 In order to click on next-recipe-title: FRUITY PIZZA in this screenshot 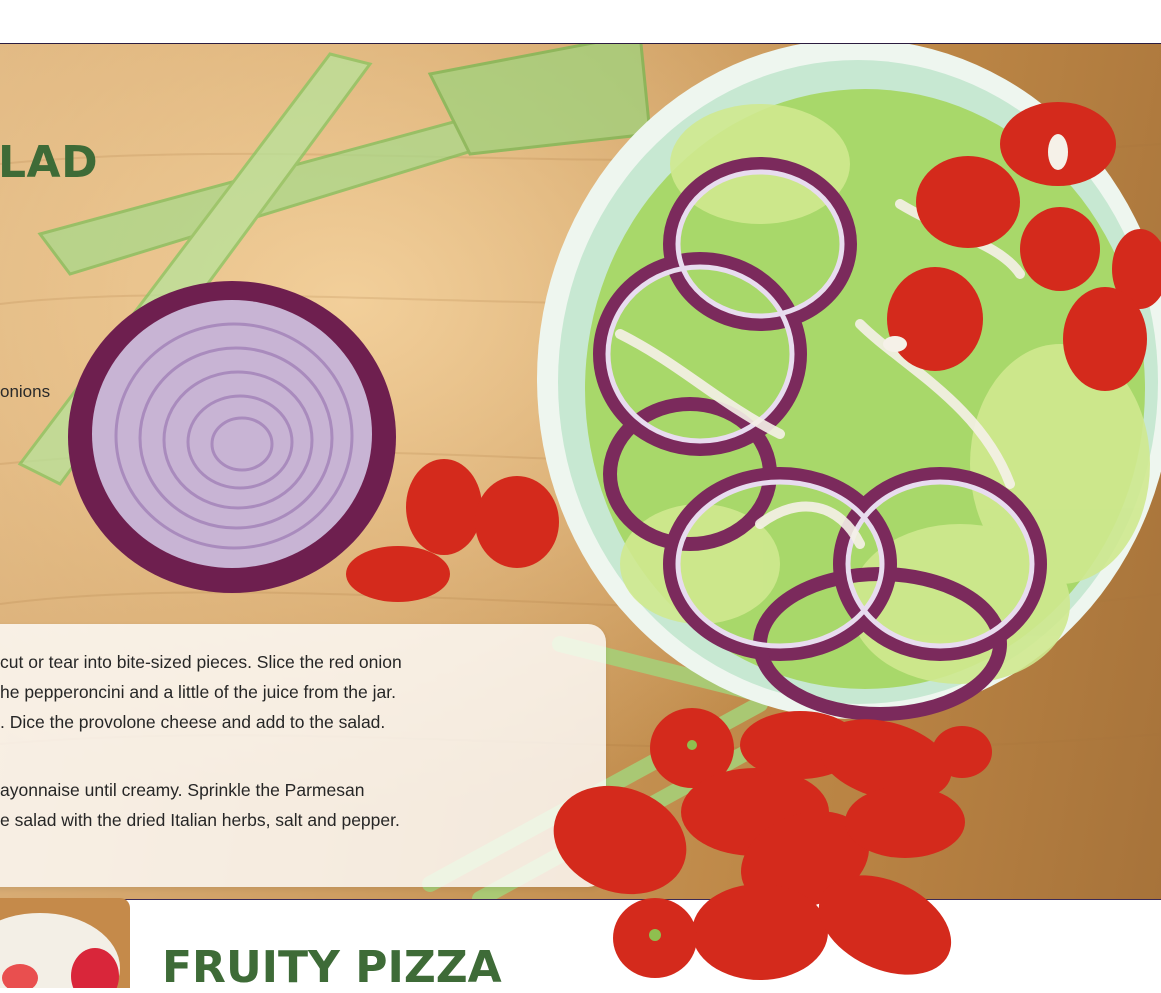, I will do `click(332, 967)`.